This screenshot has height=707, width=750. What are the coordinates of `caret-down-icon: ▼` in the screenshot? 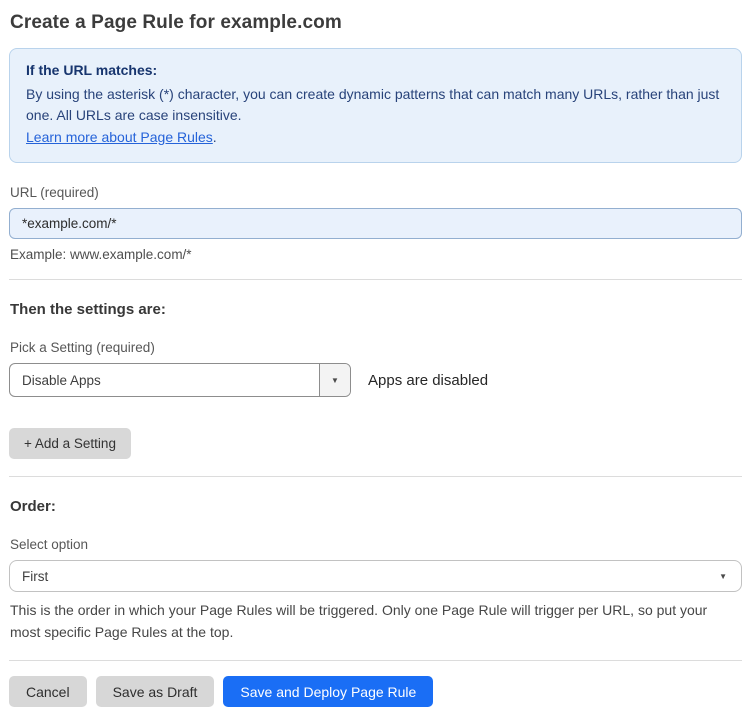 It's located at (723, 576).